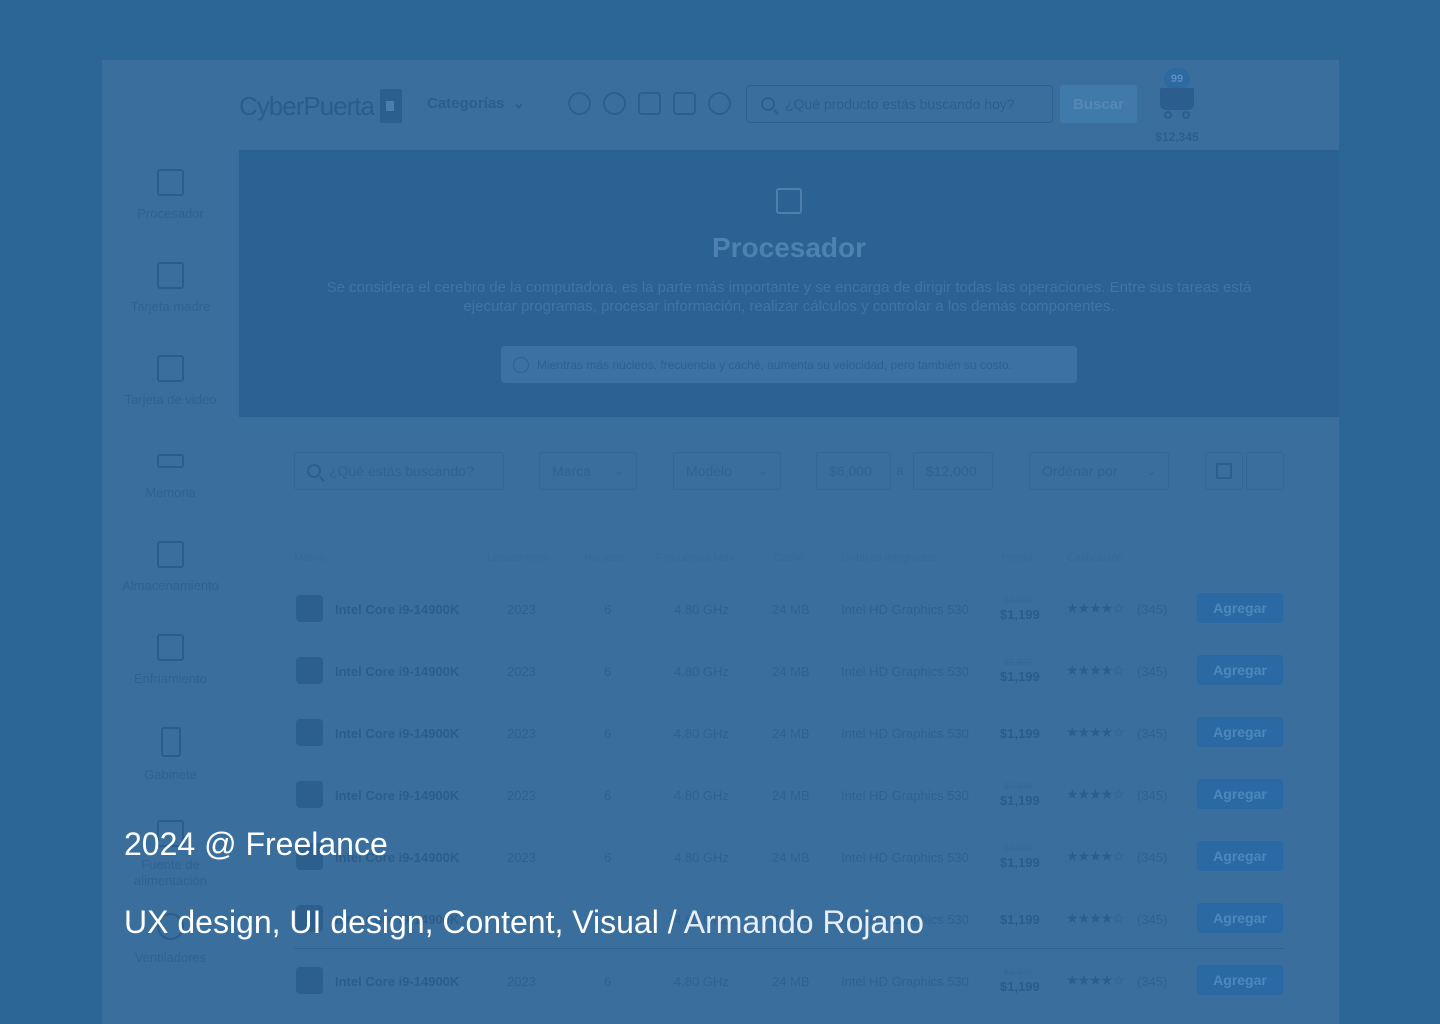 This screenshot has width=1440, height=1024. Describe the element at coordinates (719, 103) in the screenshot. I see `help-icon` at that location.